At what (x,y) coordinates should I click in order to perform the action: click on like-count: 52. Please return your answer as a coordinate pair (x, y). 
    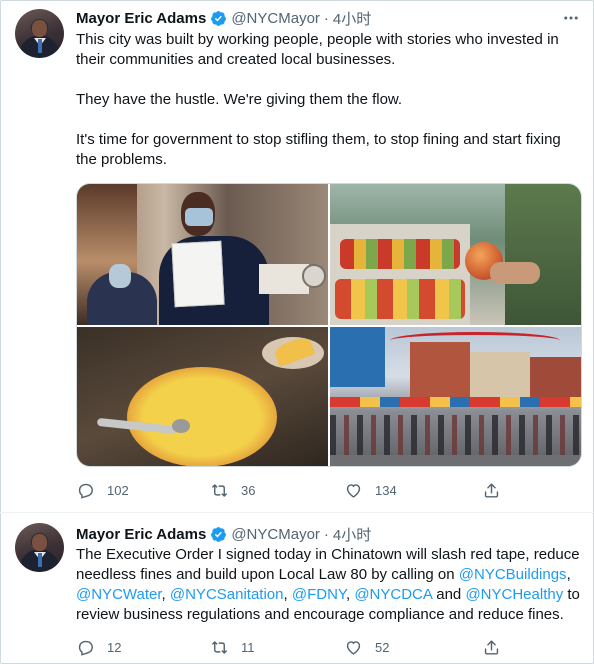
    Looking at the image, I should click on (382, 647).